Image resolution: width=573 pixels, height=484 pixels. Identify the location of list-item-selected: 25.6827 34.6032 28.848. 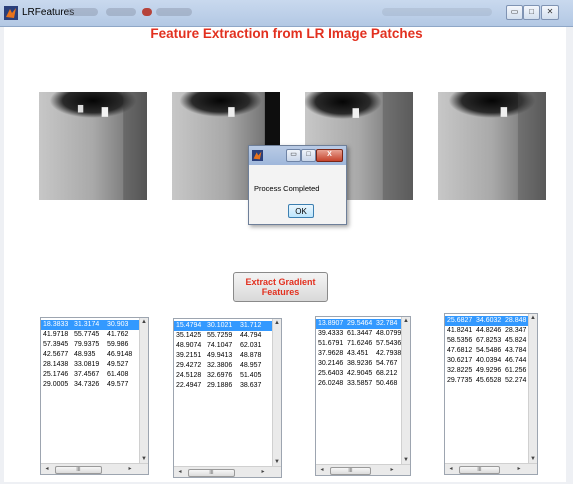
(486, 321).